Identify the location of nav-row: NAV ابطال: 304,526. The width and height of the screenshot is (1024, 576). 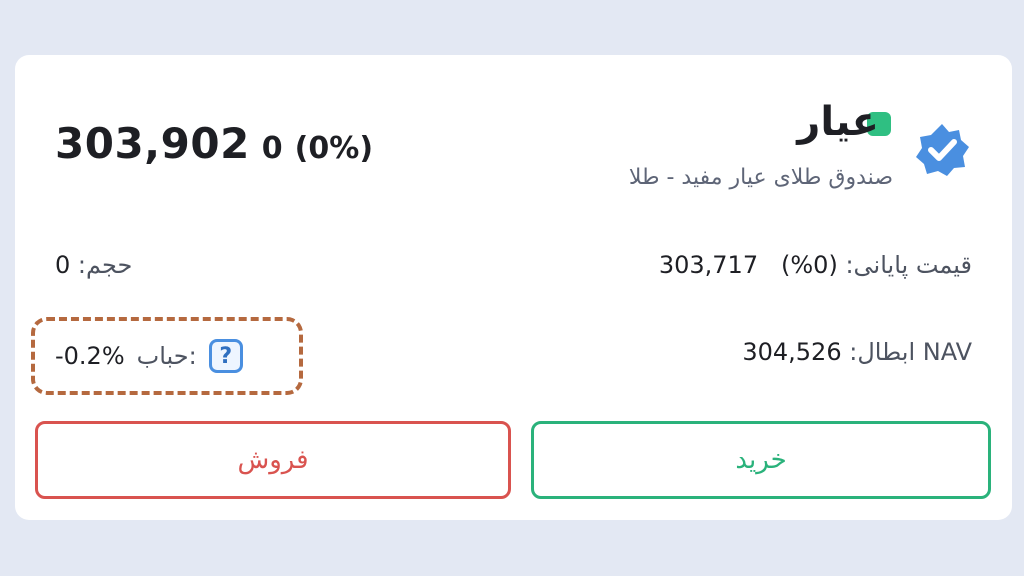
(857, 352).